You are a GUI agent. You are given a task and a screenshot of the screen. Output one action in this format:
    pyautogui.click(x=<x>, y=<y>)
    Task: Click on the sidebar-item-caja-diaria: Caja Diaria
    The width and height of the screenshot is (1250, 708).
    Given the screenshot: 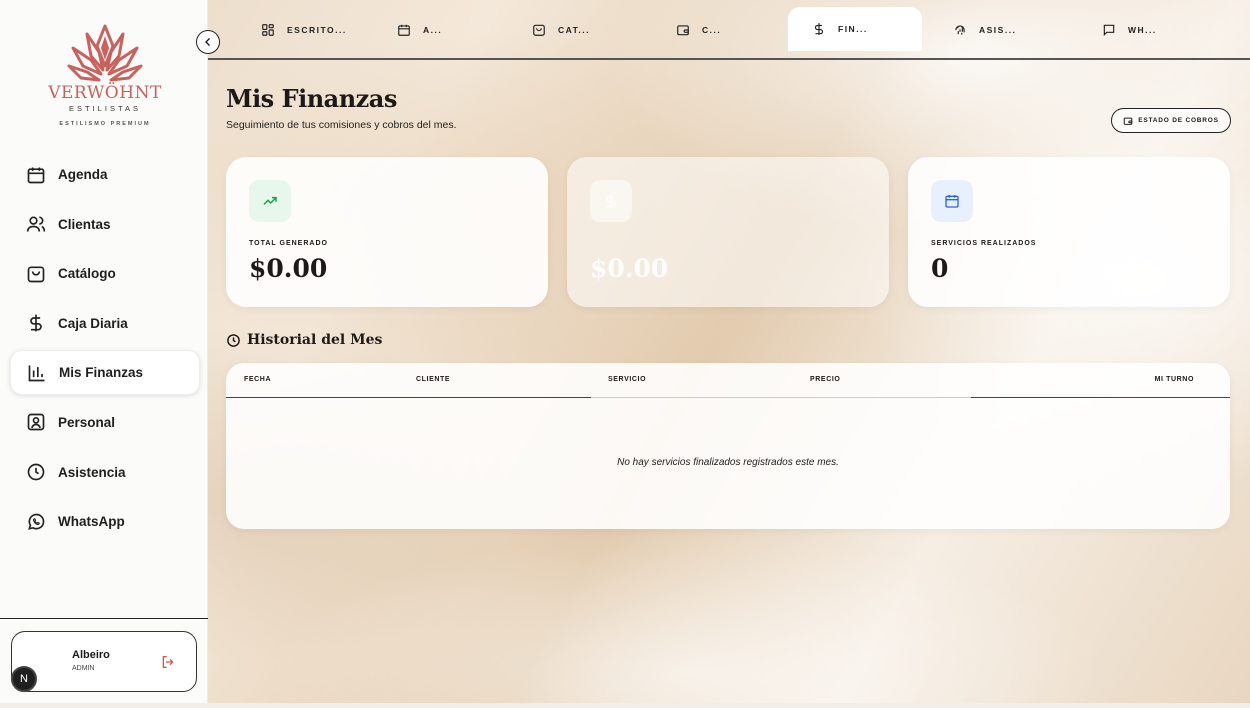 What is the action you would take?
    pyautogui.click(x=105, y=323)
    